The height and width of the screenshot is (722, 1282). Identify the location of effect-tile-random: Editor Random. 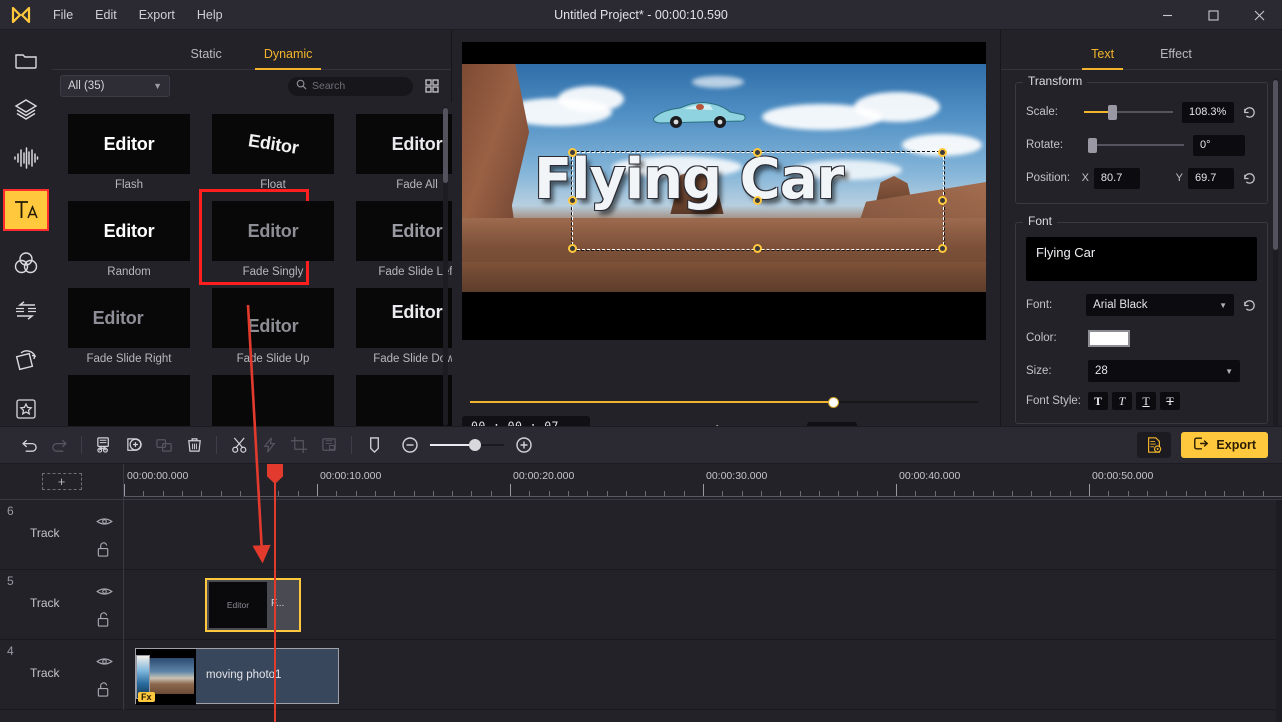
(129, 239).